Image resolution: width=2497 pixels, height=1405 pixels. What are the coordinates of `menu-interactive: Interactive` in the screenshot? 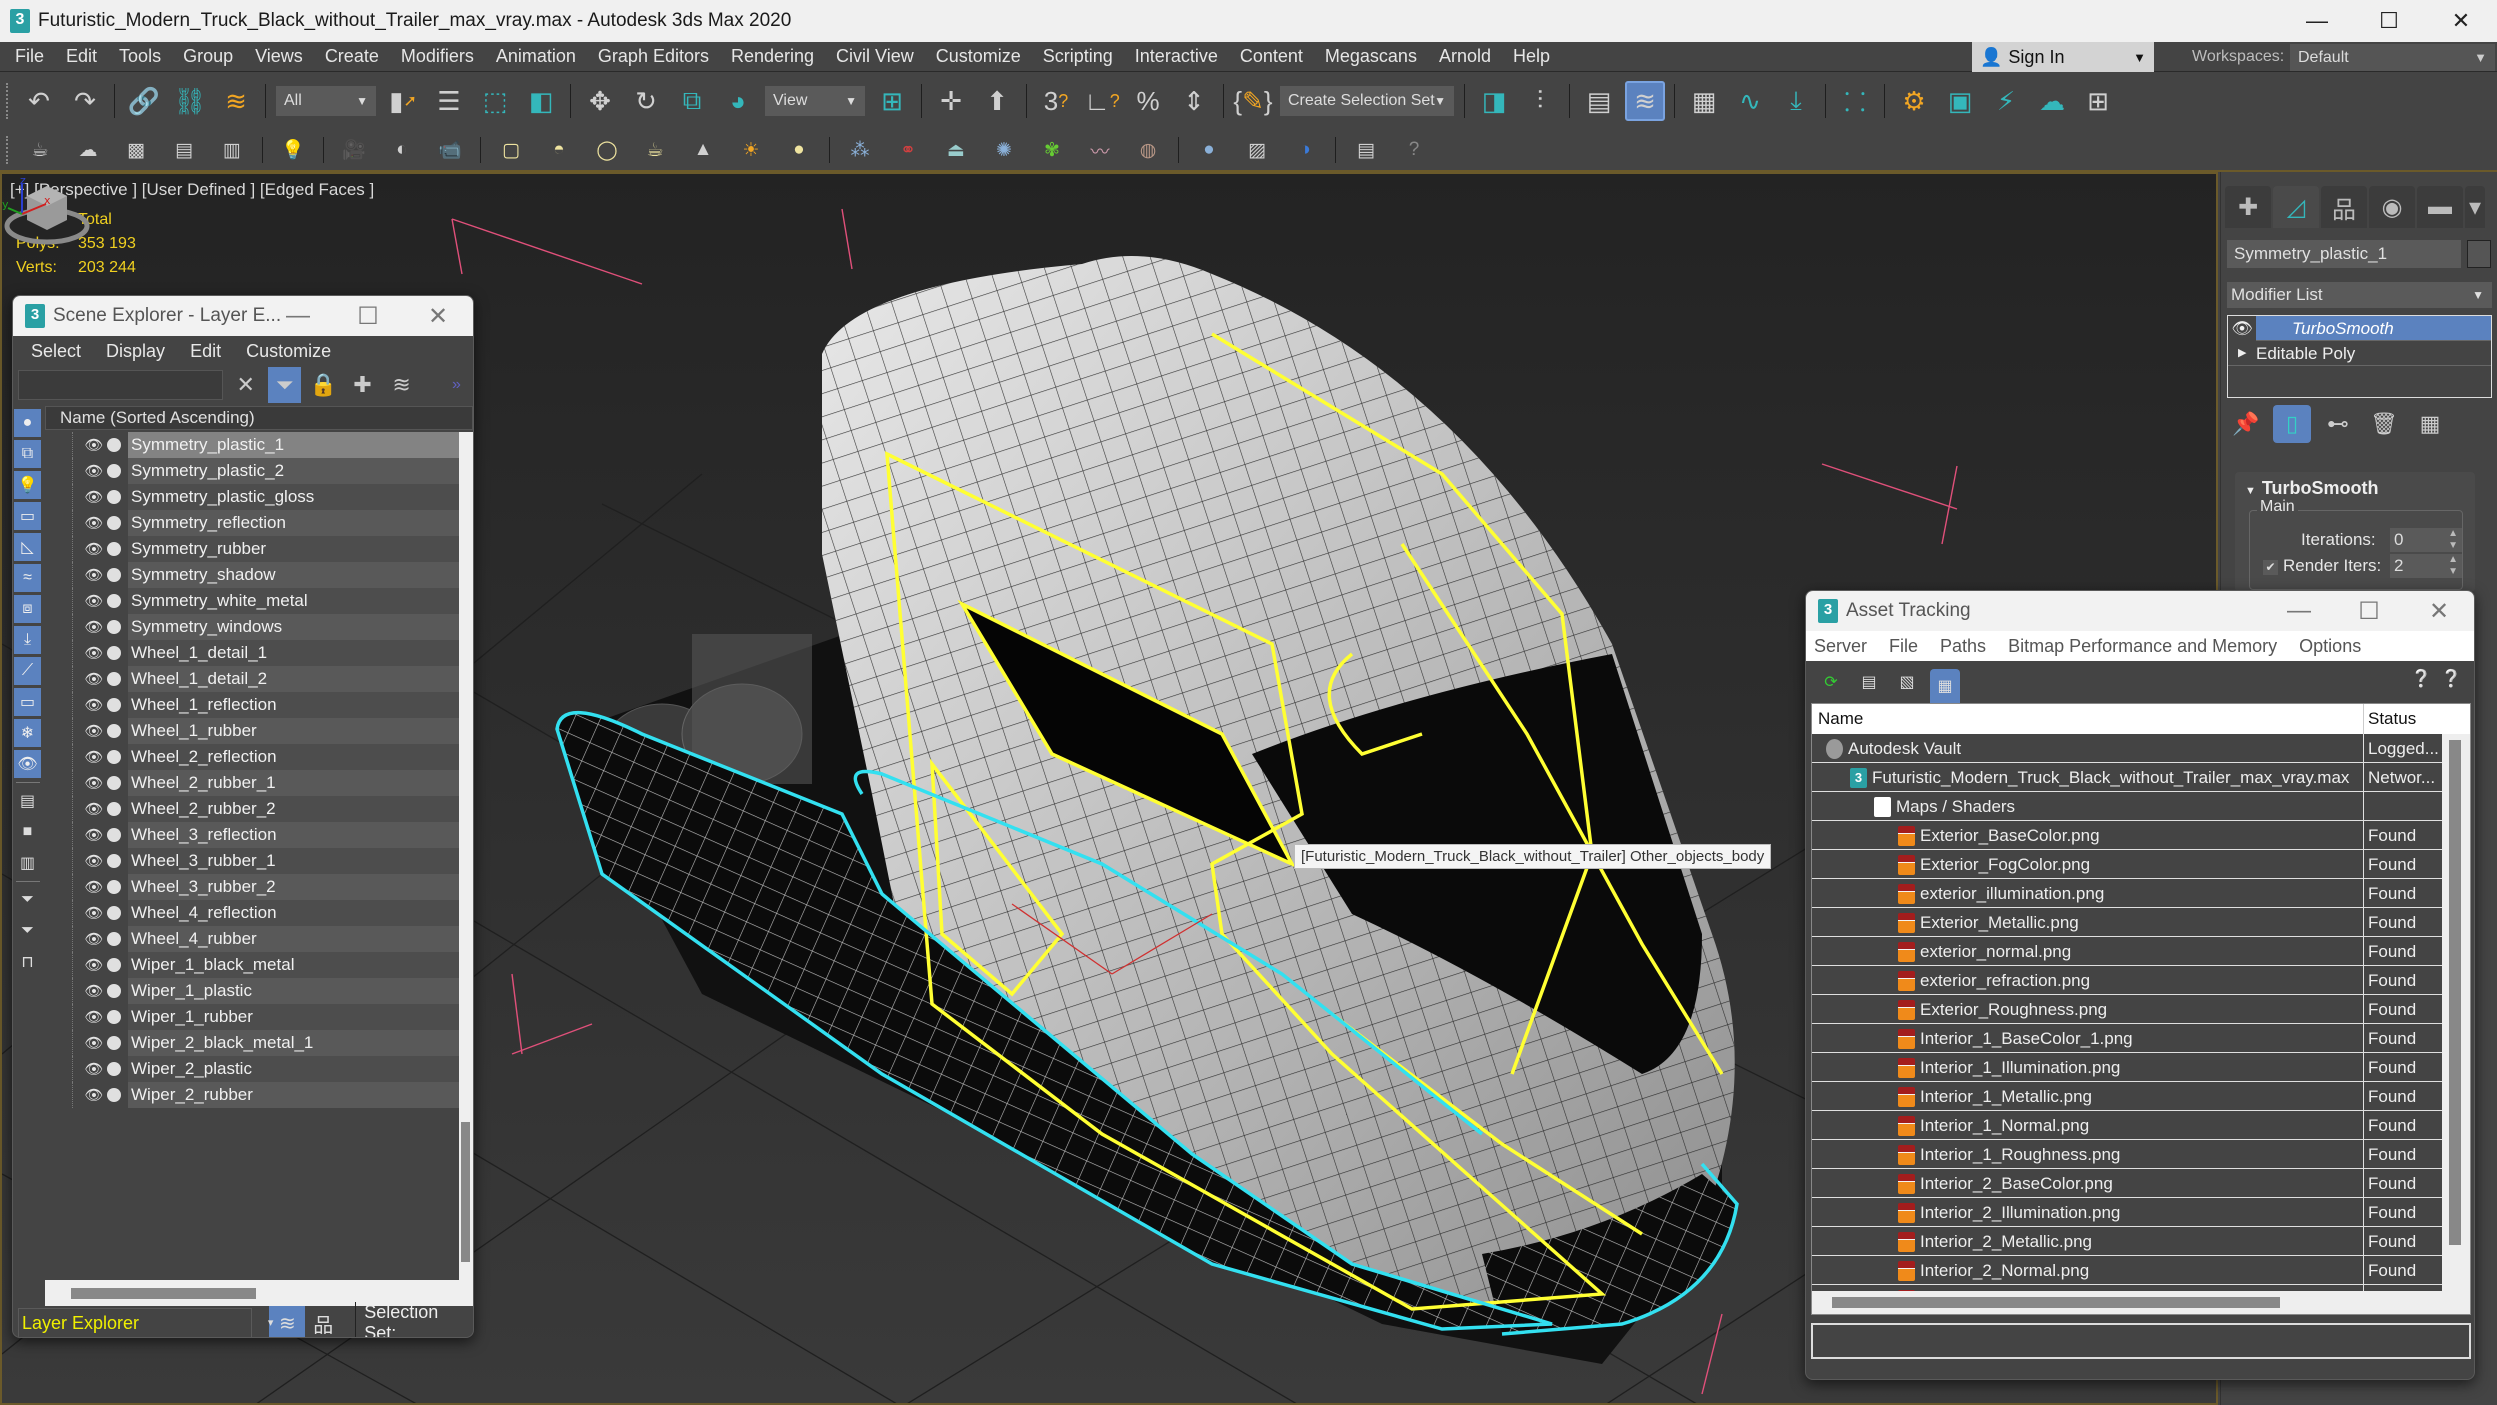 It's located at (1176, 56).